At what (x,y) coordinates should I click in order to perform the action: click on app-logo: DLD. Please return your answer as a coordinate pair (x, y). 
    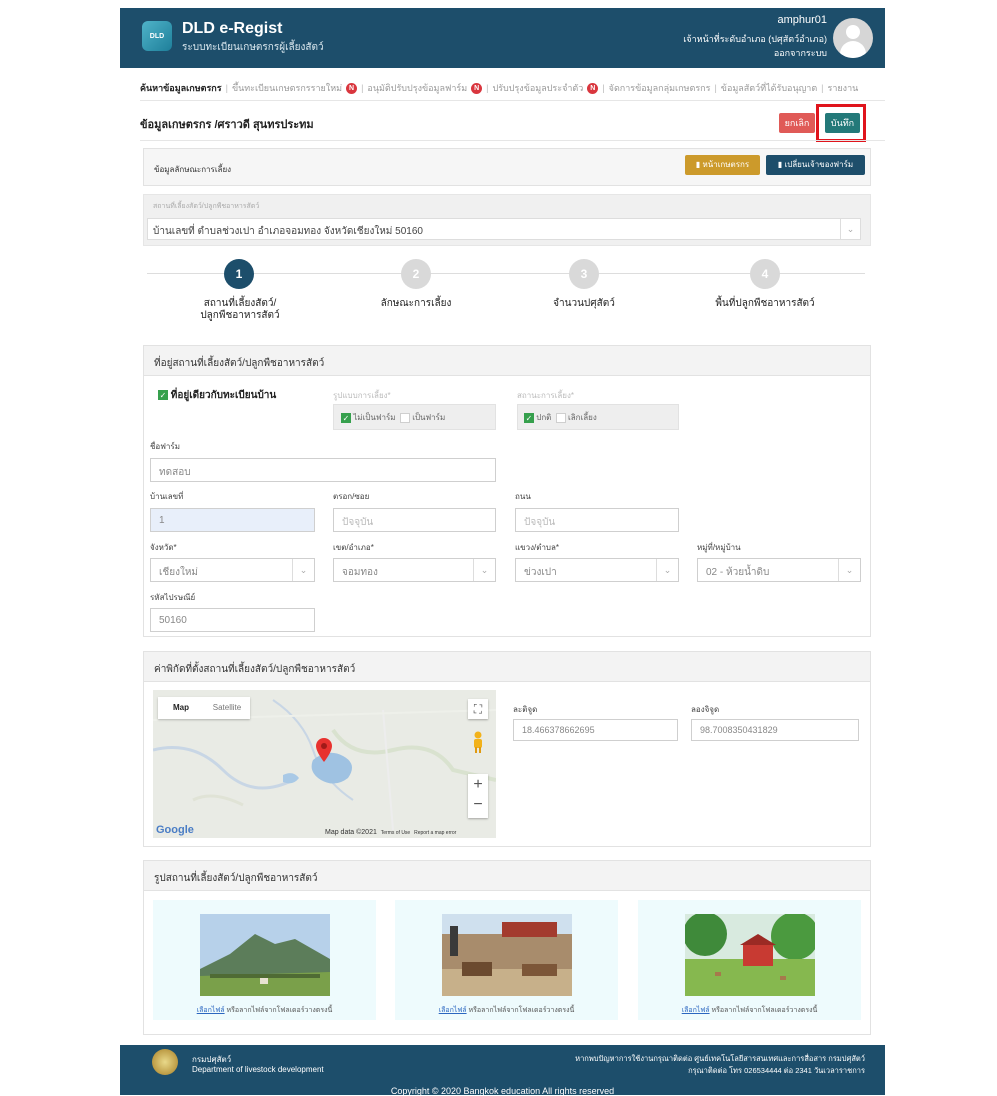
    Looking at the image, I should click on (157, 36).